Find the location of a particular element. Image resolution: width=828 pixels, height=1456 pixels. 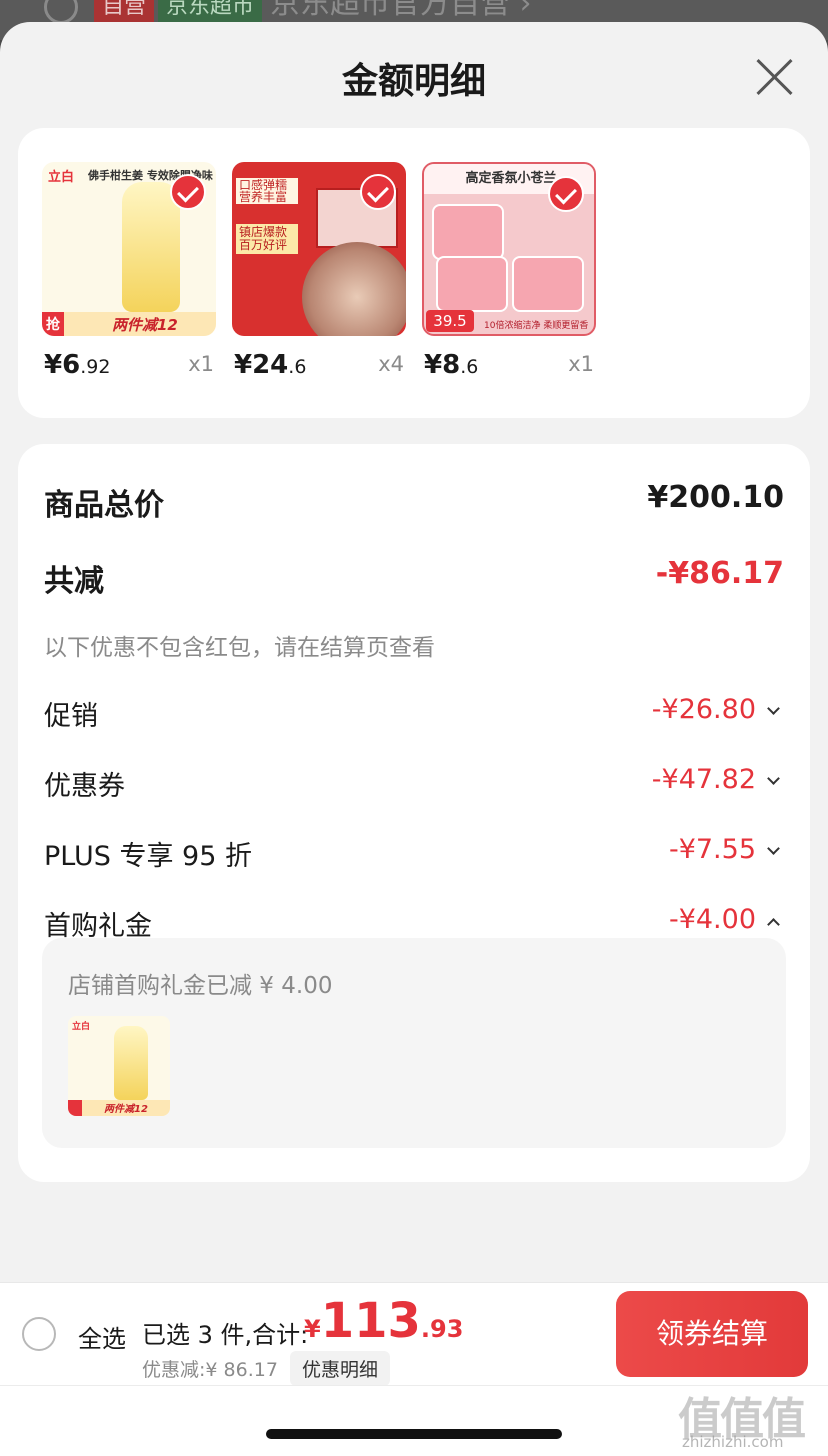

chevron-up-icon is located at coordinates (773, 924).